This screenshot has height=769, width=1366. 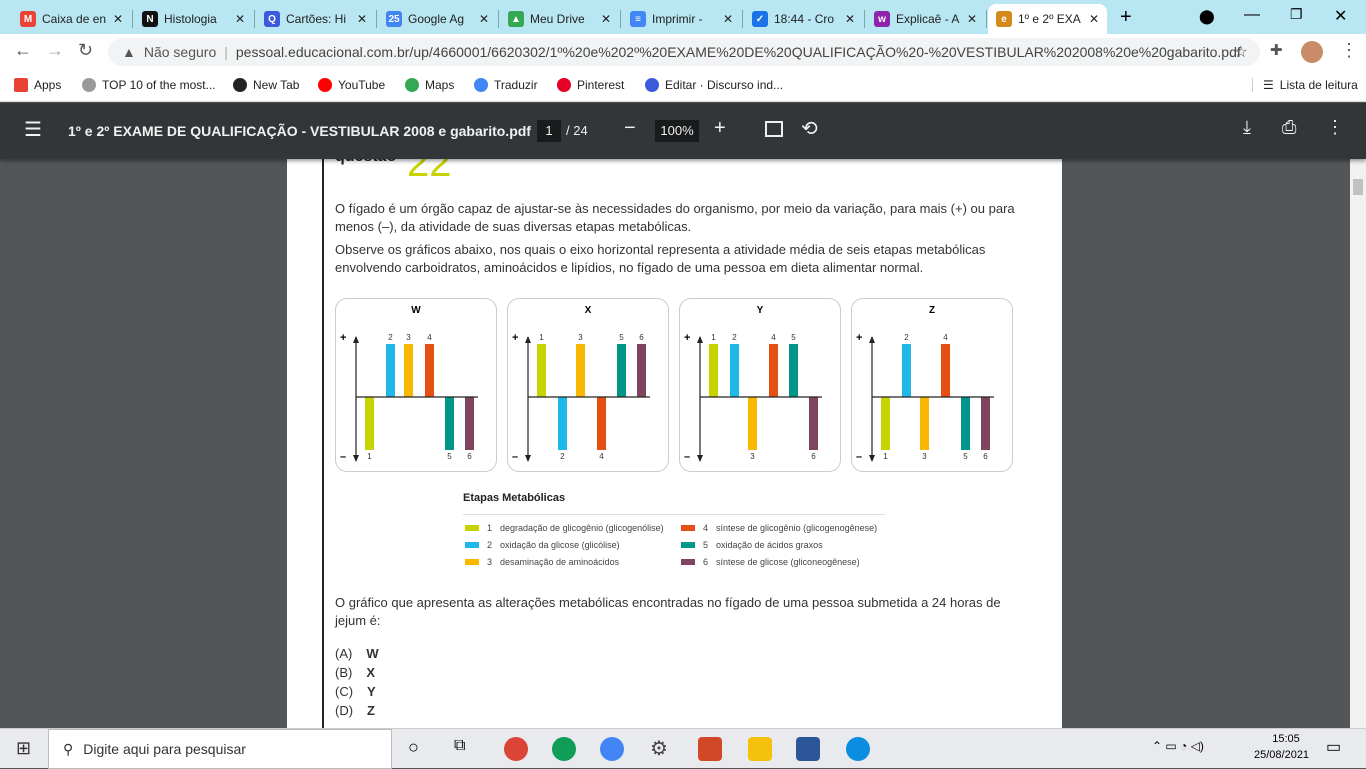 I want to click on tab: w Explicaê - A ✕, so click(x=925, y=19).